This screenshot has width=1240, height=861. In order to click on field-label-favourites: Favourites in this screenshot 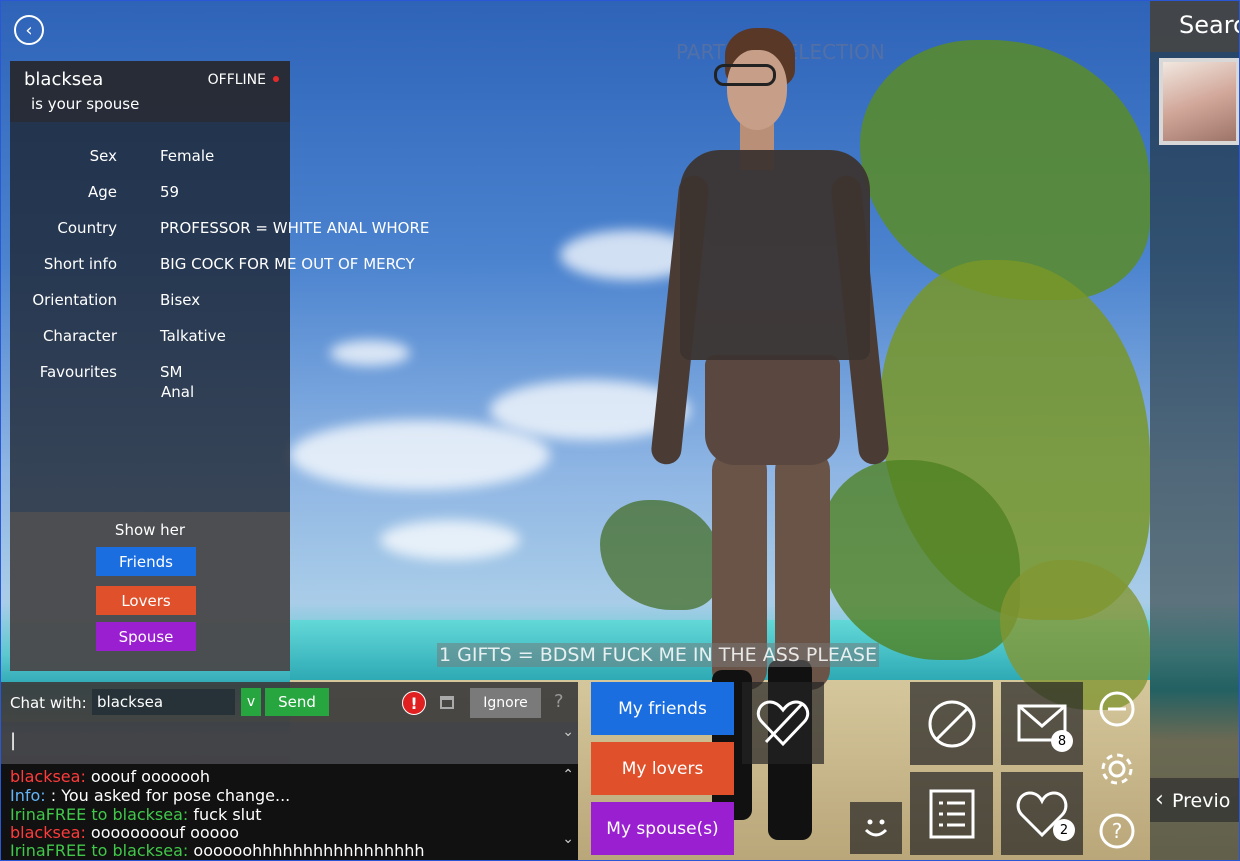, I will do `click(78, 372)`.